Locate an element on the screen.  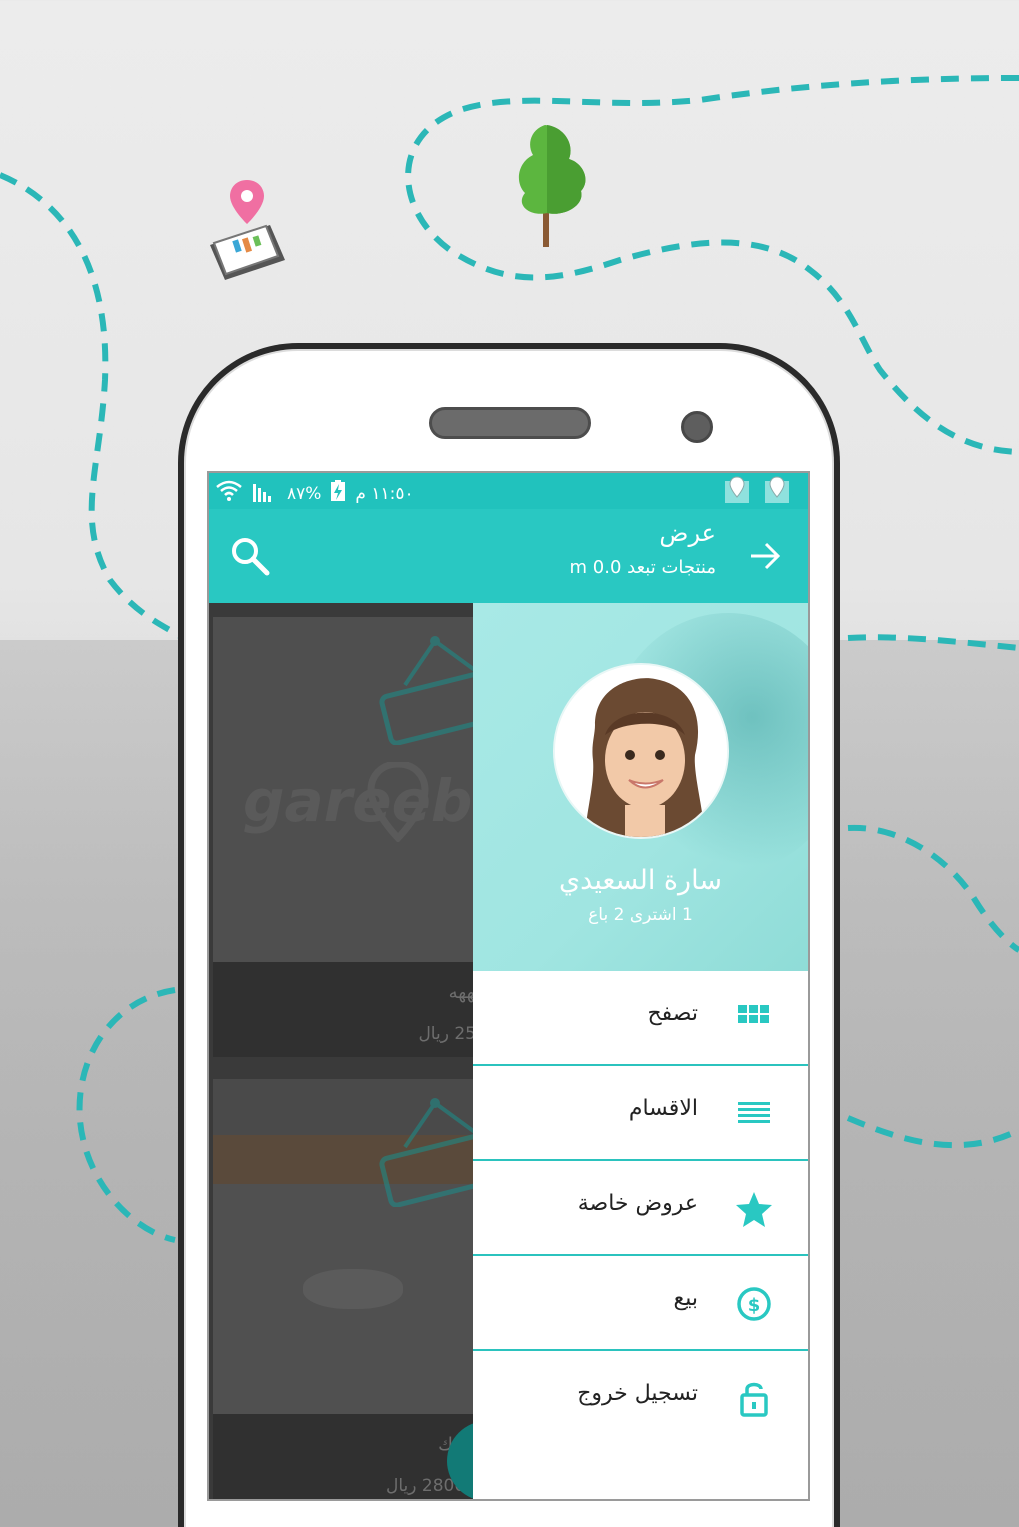
app-bar: عرض منتجات تبعد 0.0 m is located at coordinates (508, 556).